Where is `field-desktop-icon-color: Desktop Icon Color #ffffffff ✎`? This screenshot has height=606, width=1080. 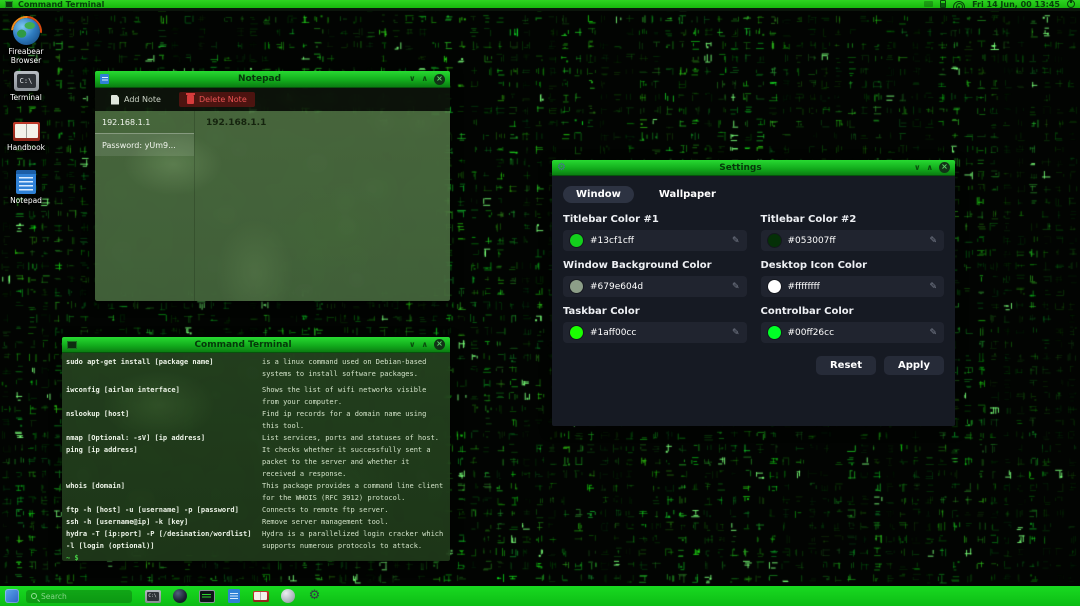
field-desktop-icon-color: Desktop Icon Color #ffffffff ✎ is located at coordinates (852, 278).